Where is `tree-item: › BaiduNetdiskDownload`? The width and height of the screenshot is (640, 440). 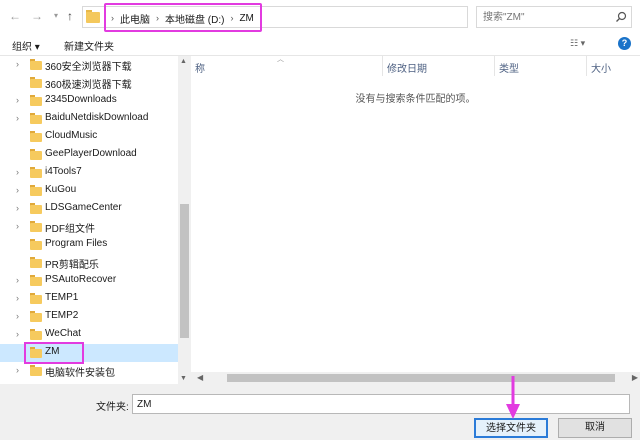
tree-item: › BaiduNetdiskDownload is located at coordinates (89, 119).